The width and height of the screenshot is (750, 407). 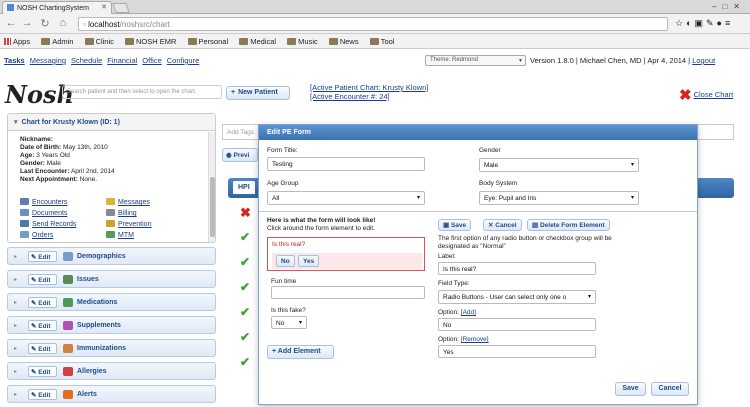 I want to click on option-2-label: Option: [Remove], so click(x=463, y=339).